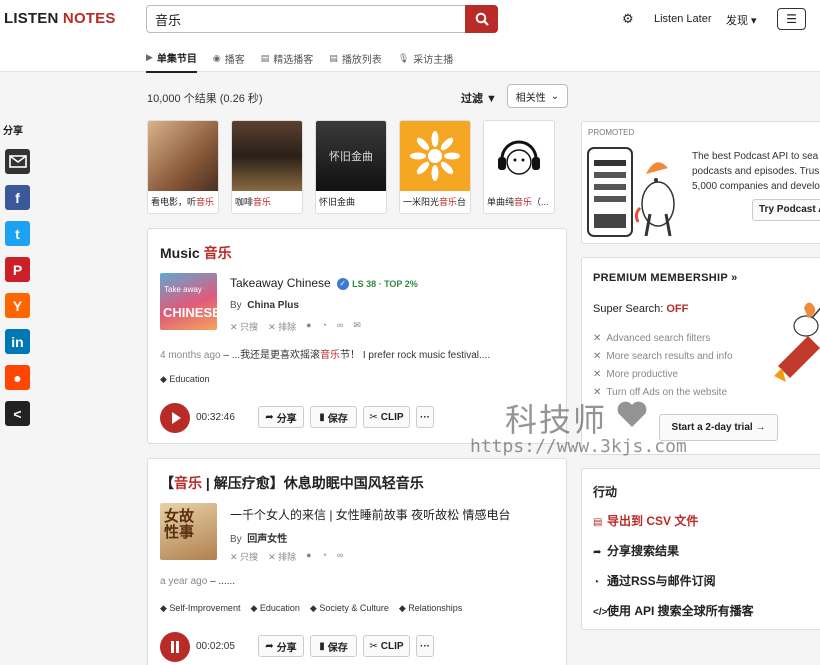  I want to click on email-icon: ✉, so click(357, 326).